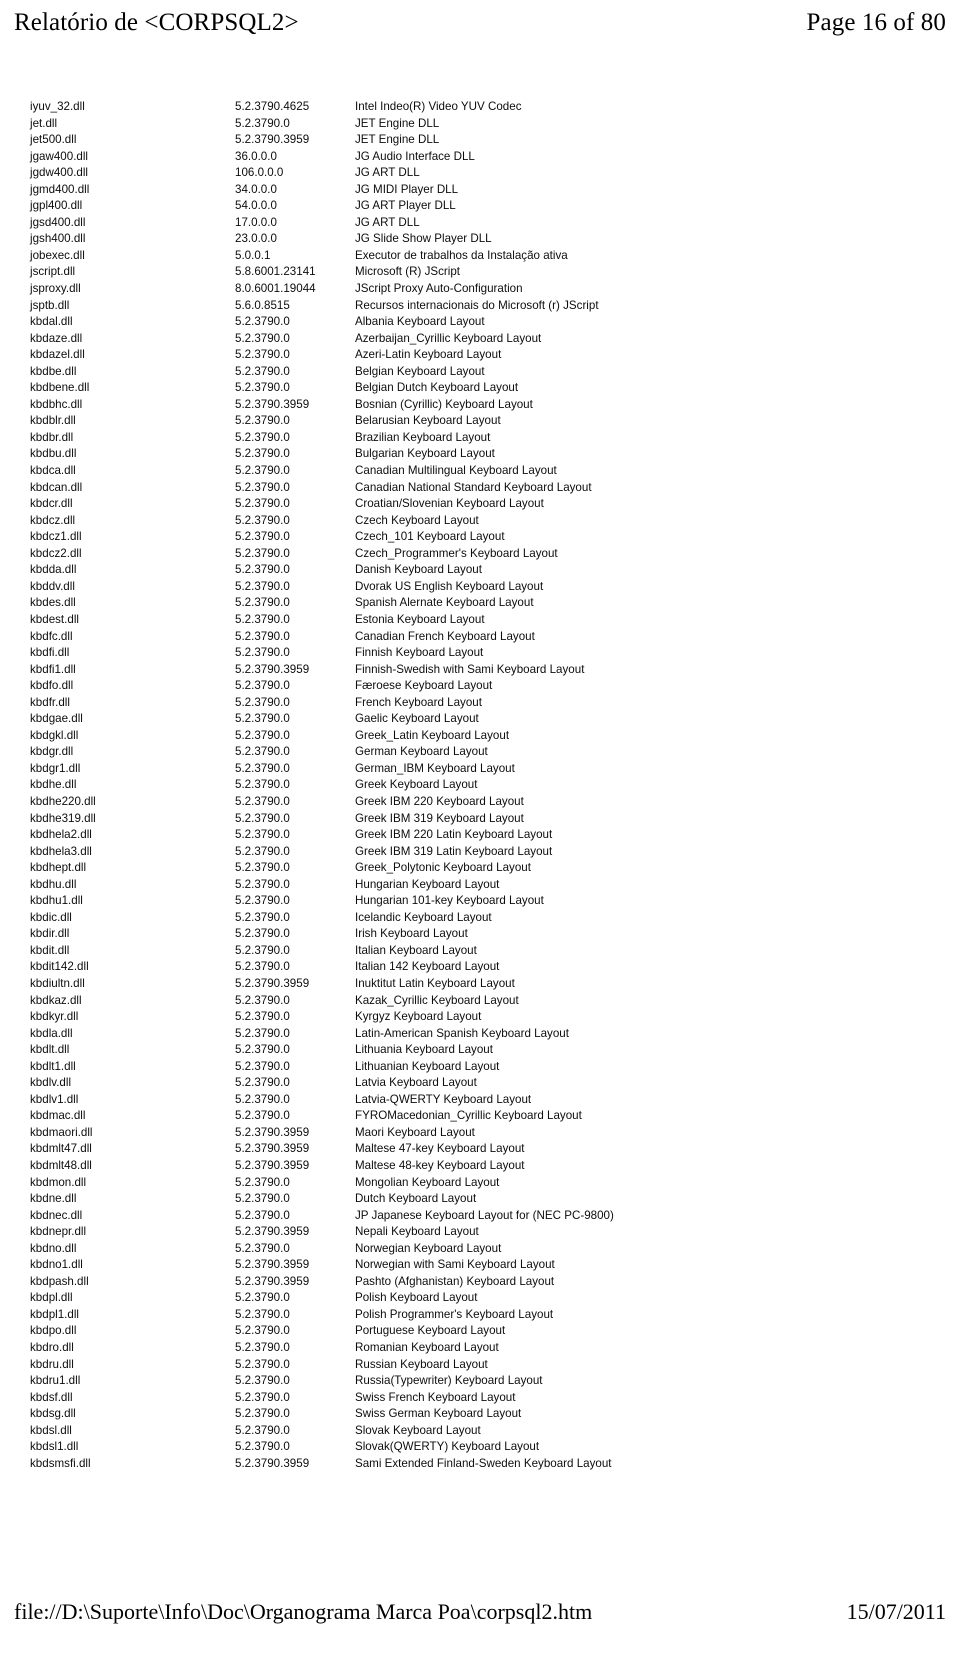  I want to click on cell-description: Swiss German Keyboard Layout, so click(438, 1414).